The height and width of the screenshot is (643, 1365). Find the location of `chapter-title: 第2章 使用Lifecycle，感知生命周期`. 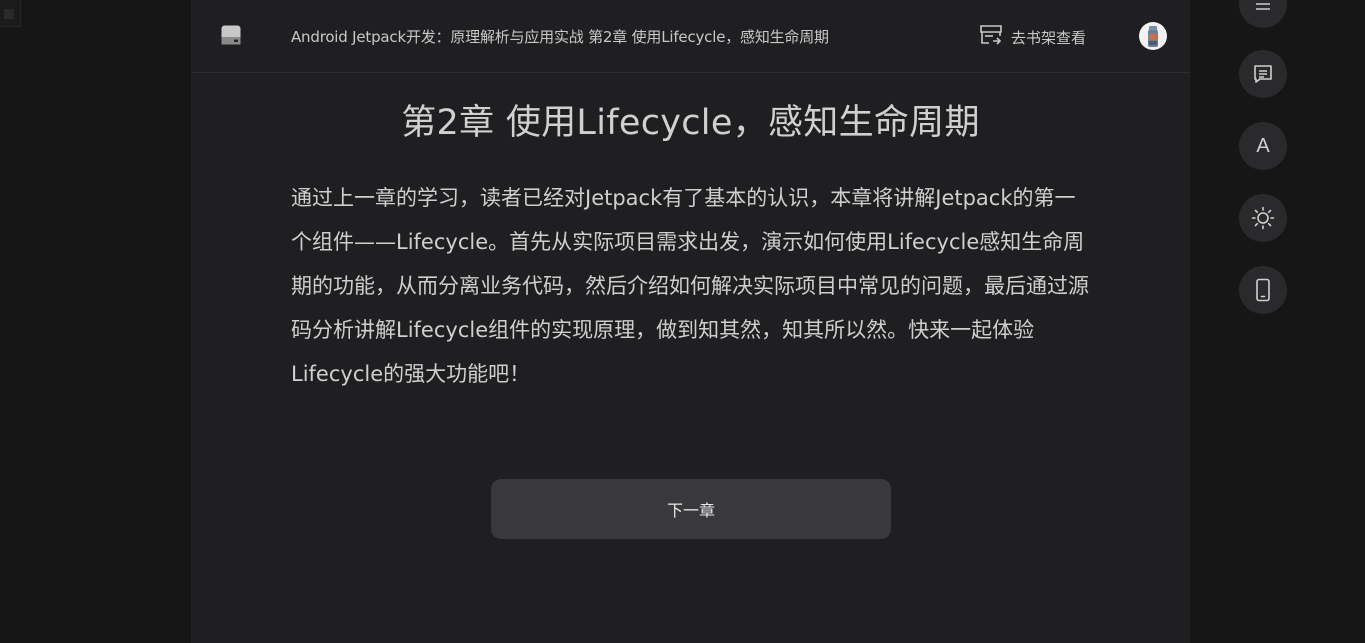

chapter-title: 第2章 使用Lifecycle，感知生命周期 is located at coordinates (690, 123).